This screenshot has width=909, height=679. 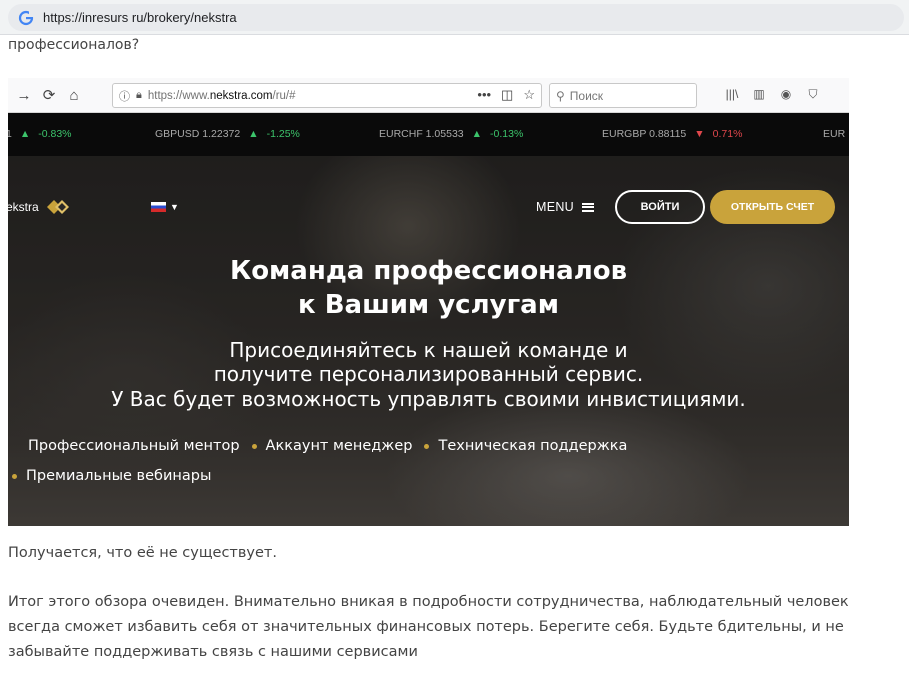 I want to click on outer-address-bar: https://inresurs ru/brokery/nekstra, so click(x=456, y=17).